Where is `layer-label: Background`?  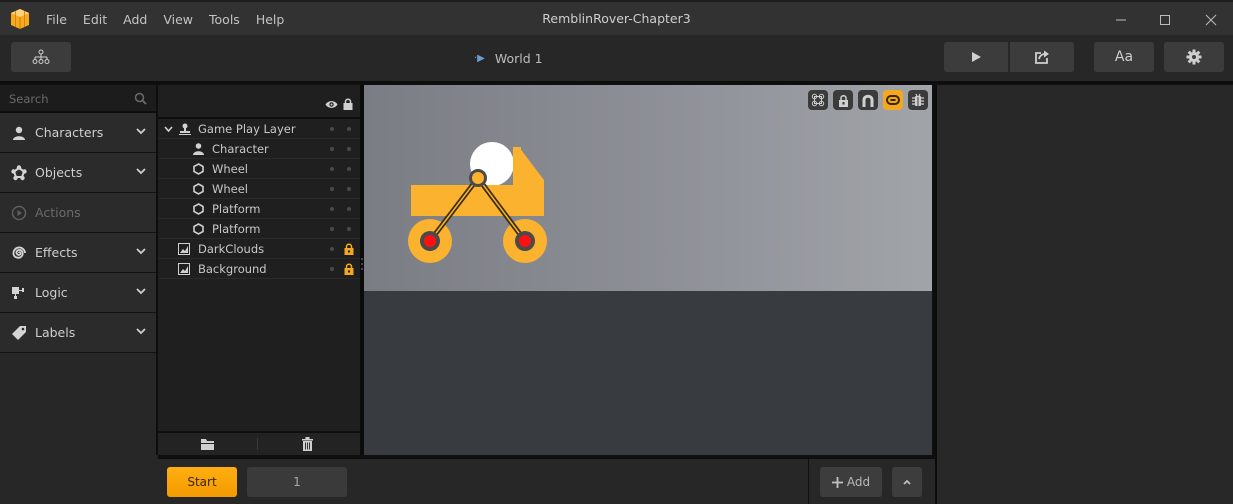
layer-label: Background is located at coordinates (232, 269).